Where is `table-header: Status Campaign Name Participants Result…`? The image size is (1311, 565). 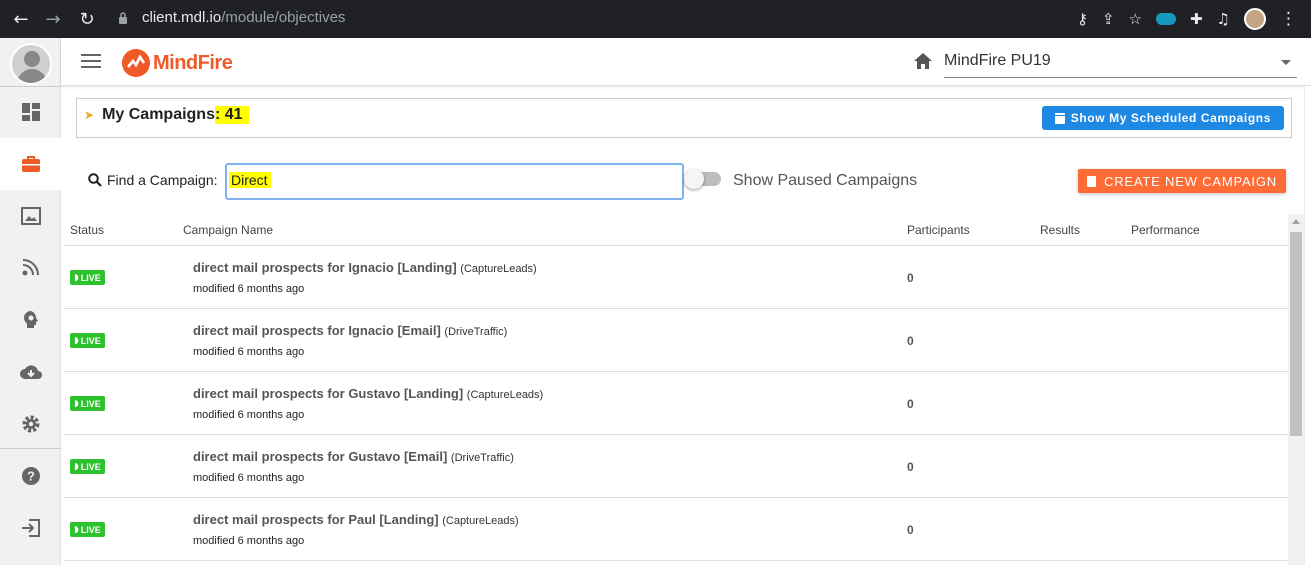 table-header: Status Campaign Name Participants Result… is located at coordinates (676, 230).